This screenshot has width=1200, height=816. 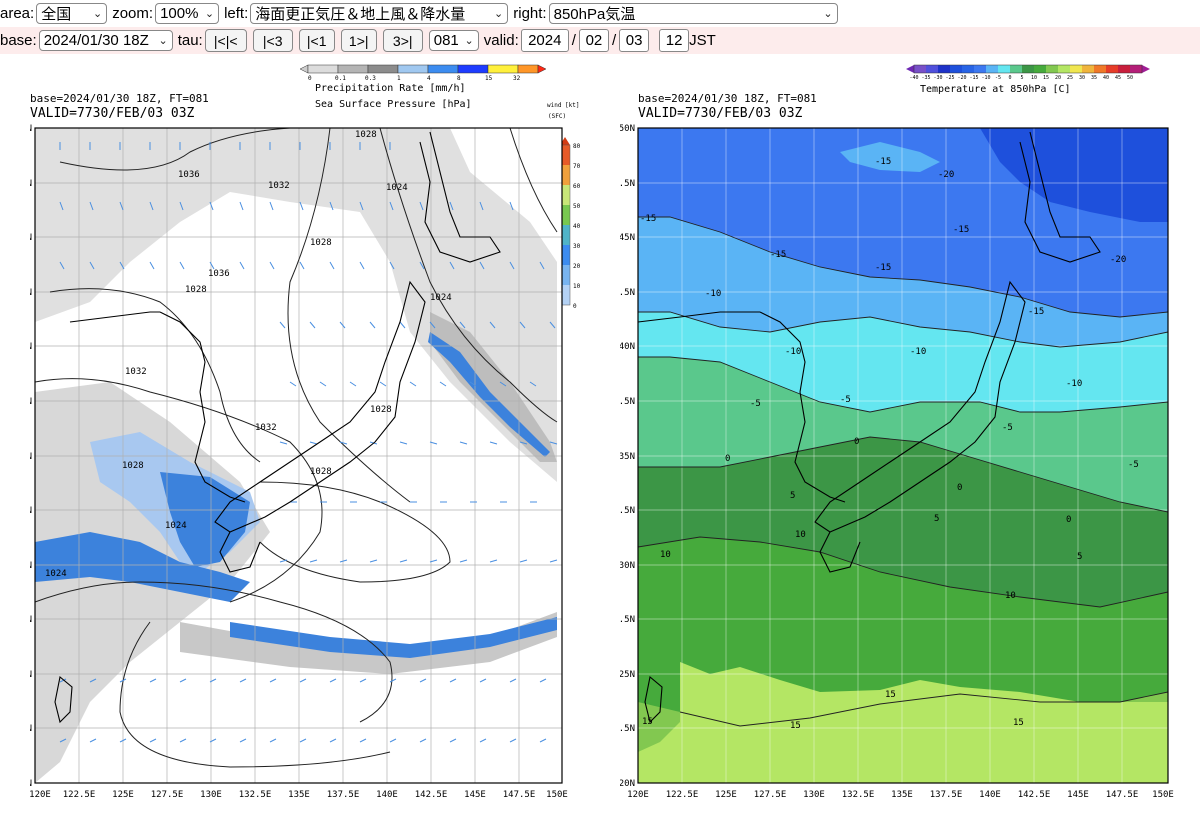 What do you see at coordinates (316, 40) in the screenshot?
I see `back-1-button: |<1` at bounding box center [316, 40].